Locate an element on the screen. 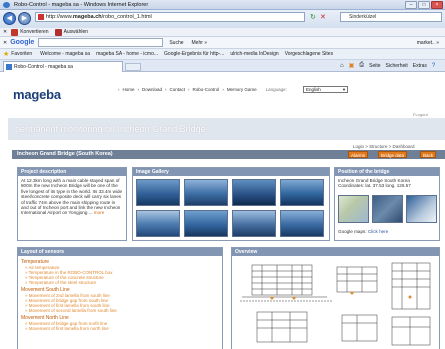  new-tab-button is located at coordinates (133, 67).